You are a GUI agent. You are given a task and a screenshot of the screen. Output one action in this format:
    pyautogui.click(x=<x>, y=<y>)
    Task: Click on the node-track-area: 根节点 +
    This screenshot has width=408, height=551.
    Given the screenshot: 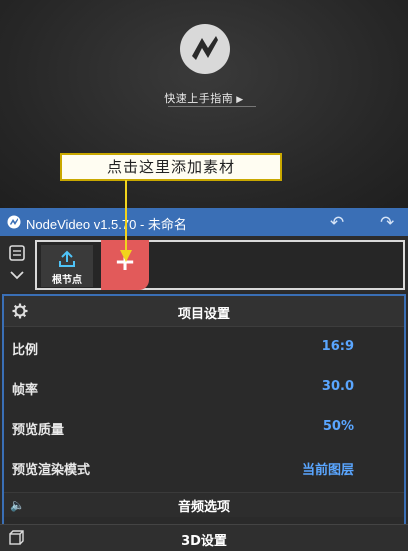 What is the action you would take?
    pyautogui.click(x=204, y=264)
    